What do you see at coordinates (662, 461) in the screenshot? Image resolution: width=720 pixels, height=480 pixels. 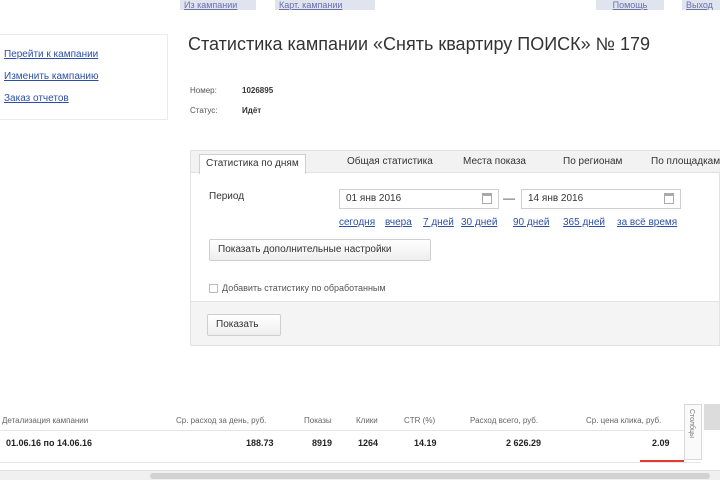 I see `highlight-underline` at bounding box center [662, 461].